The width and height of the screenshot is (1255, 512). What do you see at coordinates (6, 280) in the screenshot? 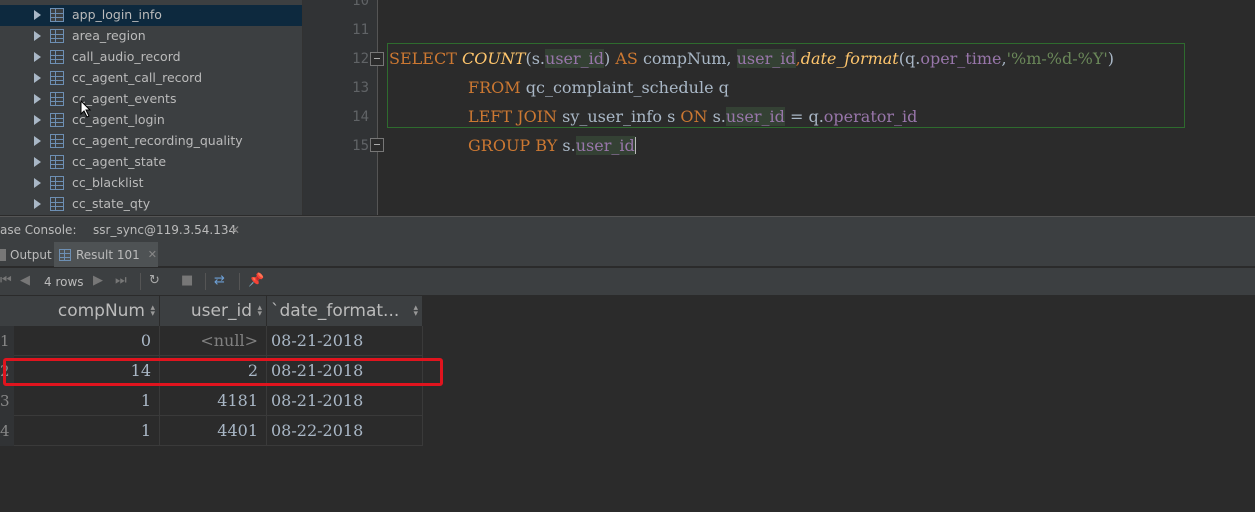
I see `first-page-icon: ⏮` at bounding box center [6, 280].